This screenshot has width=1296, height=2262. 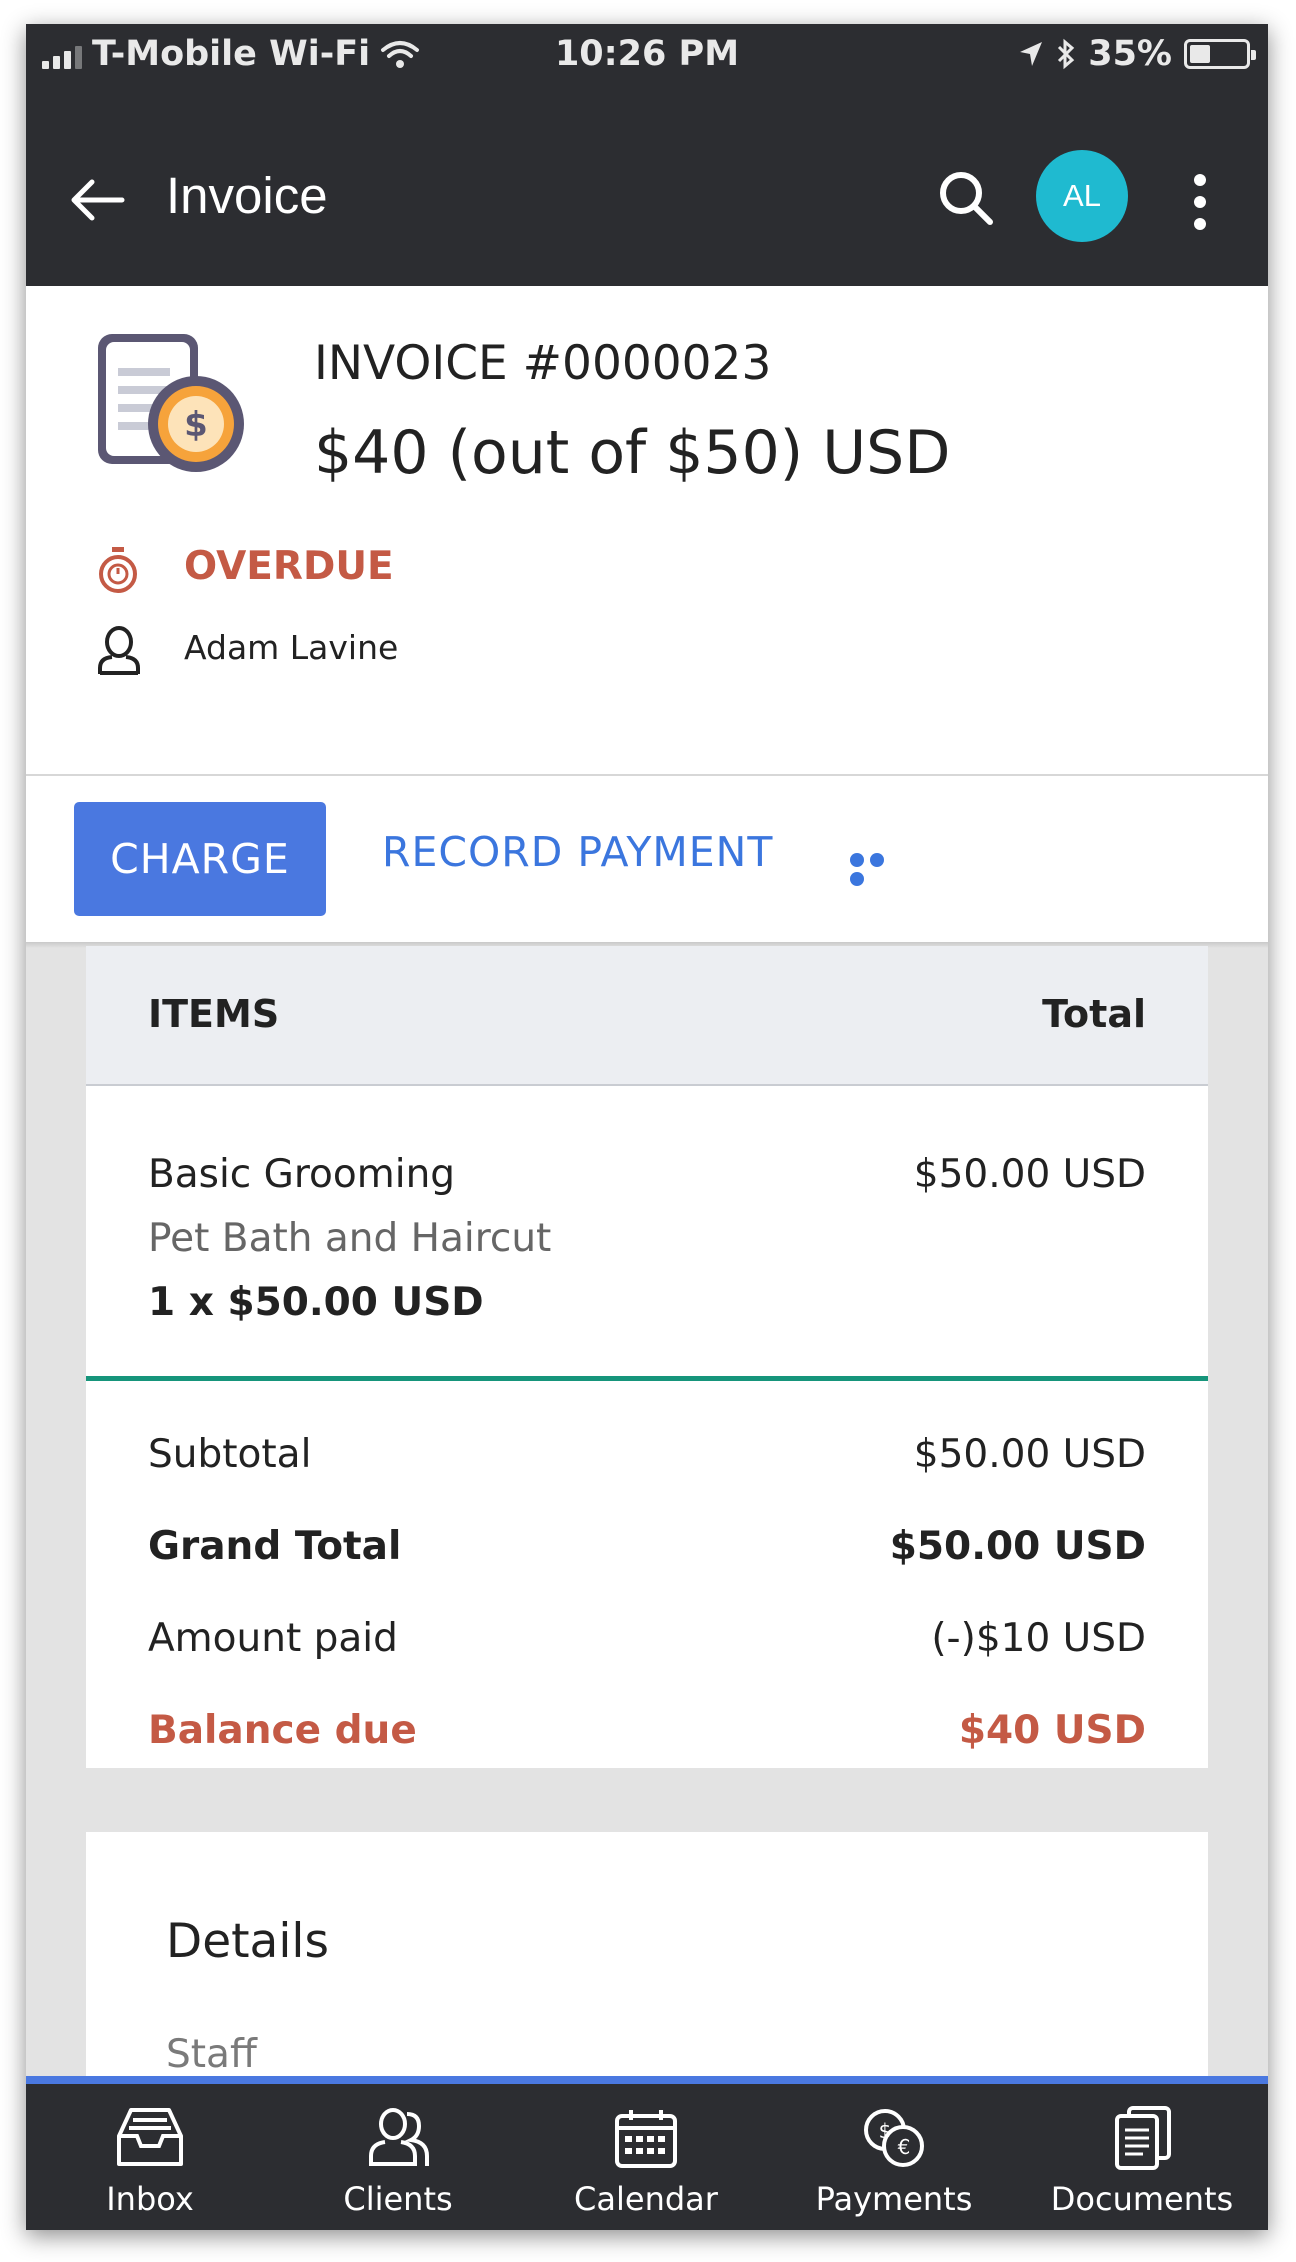 I want to click on nav-calendar: Calendar, so click(x=646, y=2157).